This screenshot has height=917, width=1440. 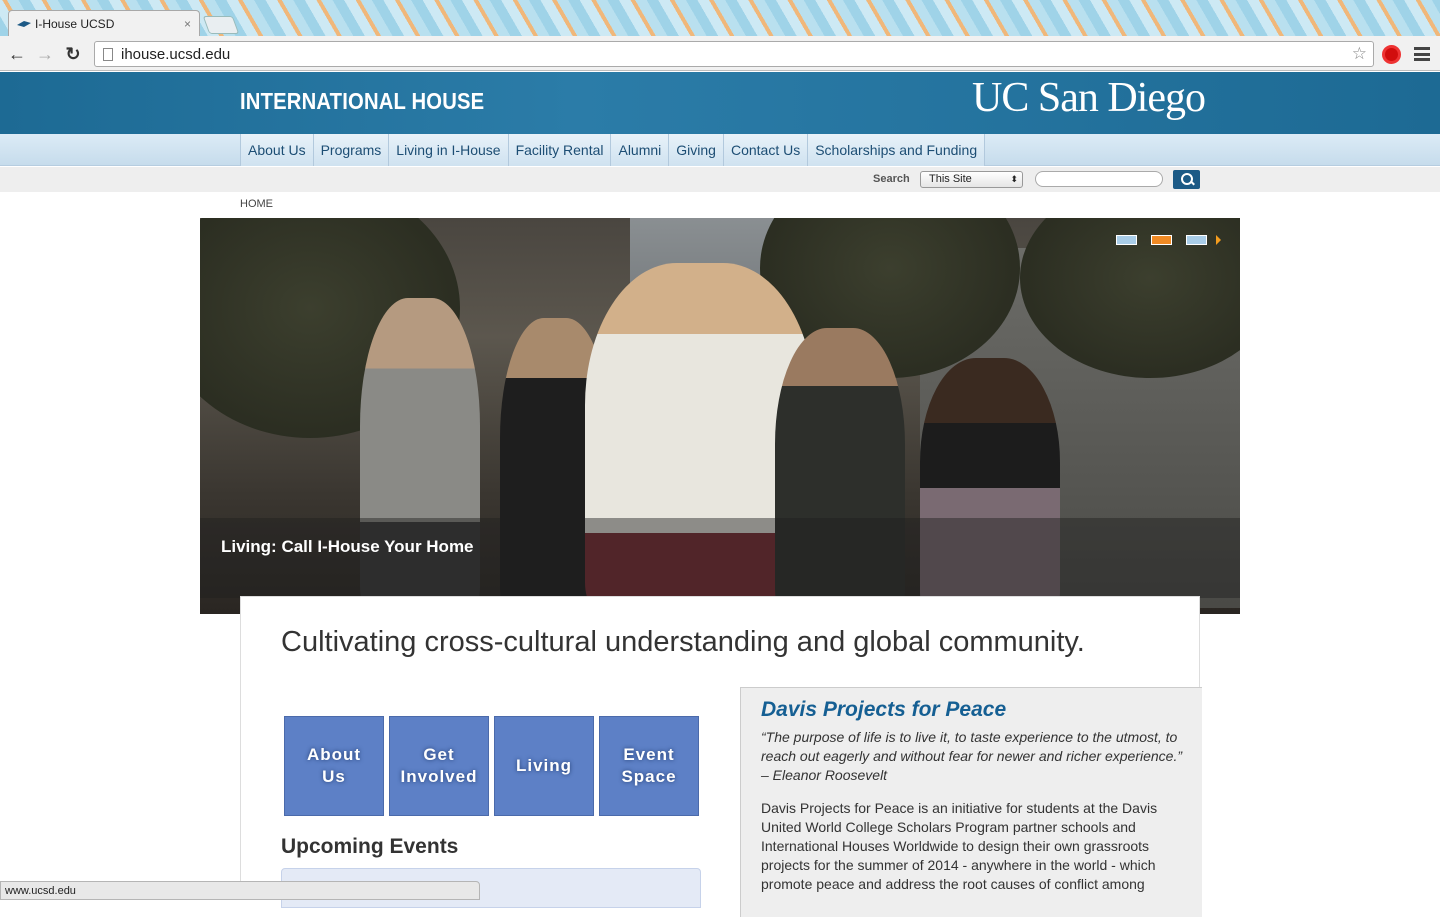 I want to click on search-bar: Search This Site ⬍, so click(x=720, y=179).